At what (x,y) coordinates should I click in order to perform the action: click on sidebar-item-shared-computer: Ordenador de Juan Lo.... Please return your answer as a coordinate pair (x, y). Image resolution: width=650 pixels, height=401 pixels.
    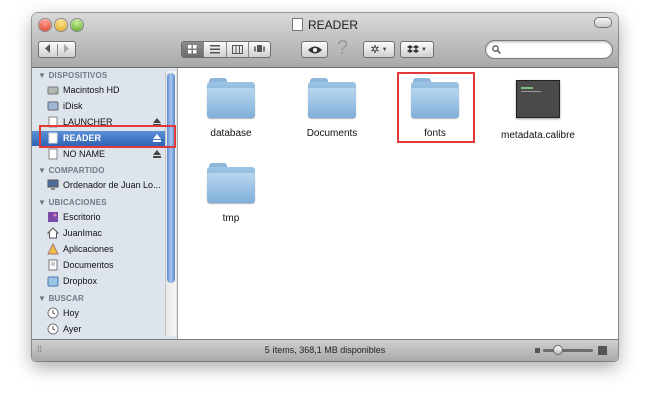
    Looking at the image, I should click on (100, 185).